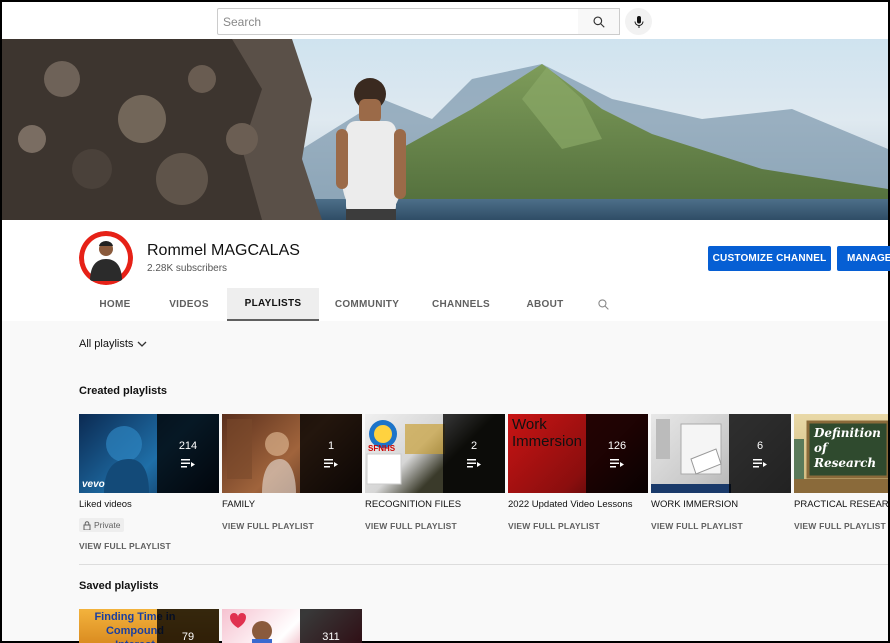 This screenshot has height=643, width=890. I want to click on video-count: 126, so click(617, 445).